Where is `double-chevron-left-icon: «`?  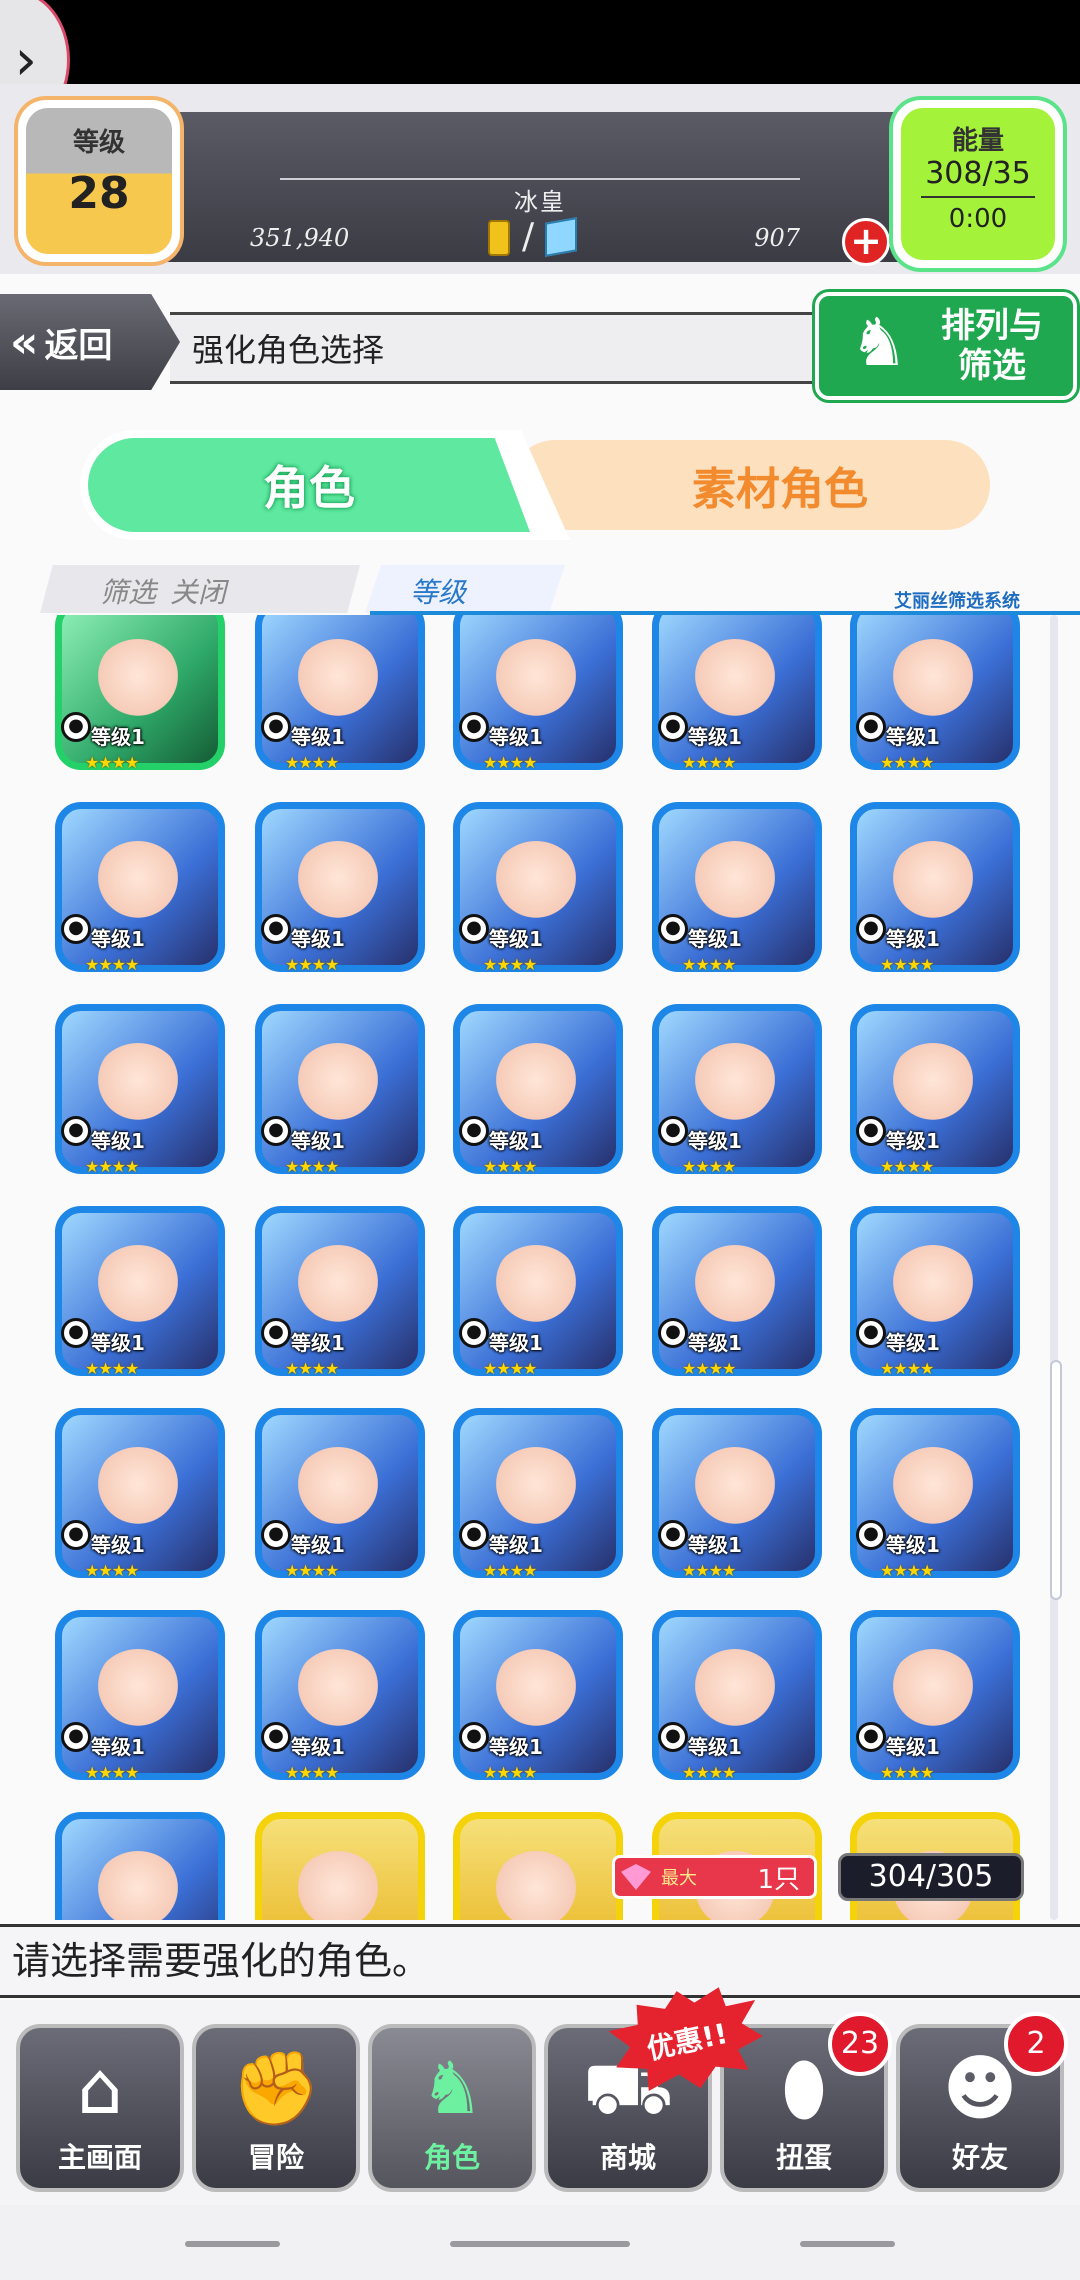 double-chevron-left-icon: « is located at coordinates (24, 342).